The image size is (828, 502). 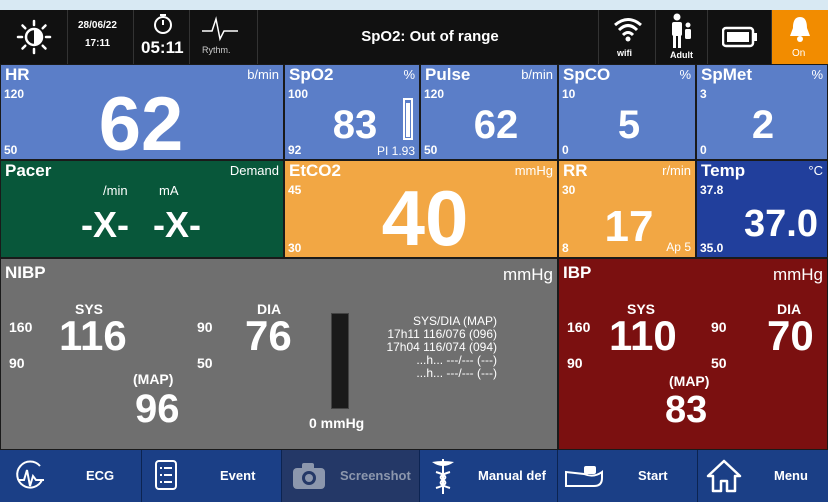 I want to click on hr-low-limit: 50, so click(x=11, y=150).